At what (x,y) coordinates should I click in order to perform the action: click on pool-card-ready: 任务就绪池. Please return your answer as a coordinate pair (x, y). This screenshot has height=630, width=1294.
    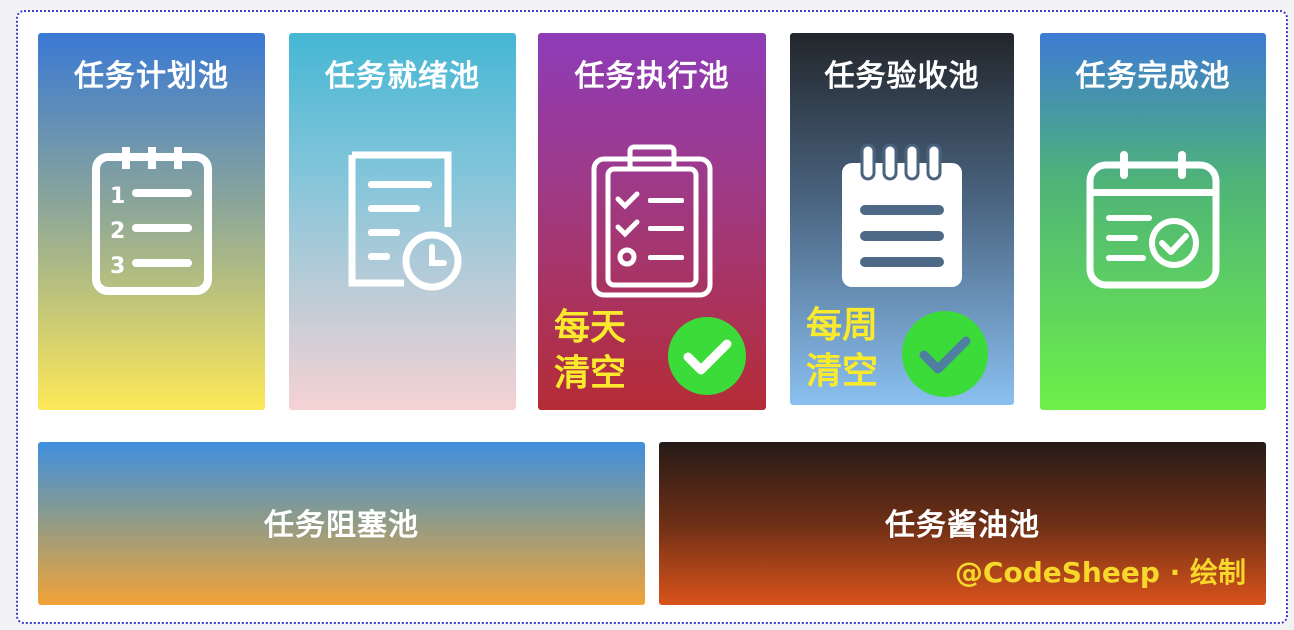
    Looking at the image, I should click on (402, 221).